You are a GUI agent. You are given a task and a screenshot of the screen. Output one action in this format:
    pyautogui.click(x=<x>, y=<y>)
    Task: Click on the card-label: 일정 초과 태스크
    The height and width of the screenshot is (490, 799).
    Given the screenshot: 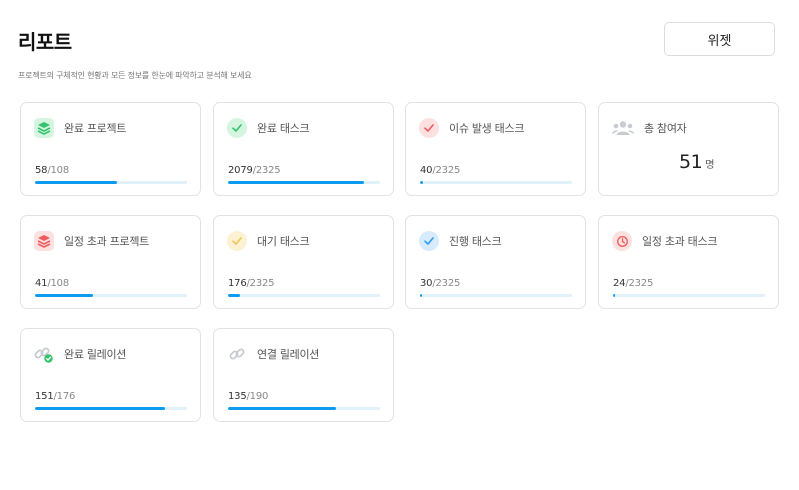 What is the action you would take?
    pyautogui.click(x=680, y=241)
    